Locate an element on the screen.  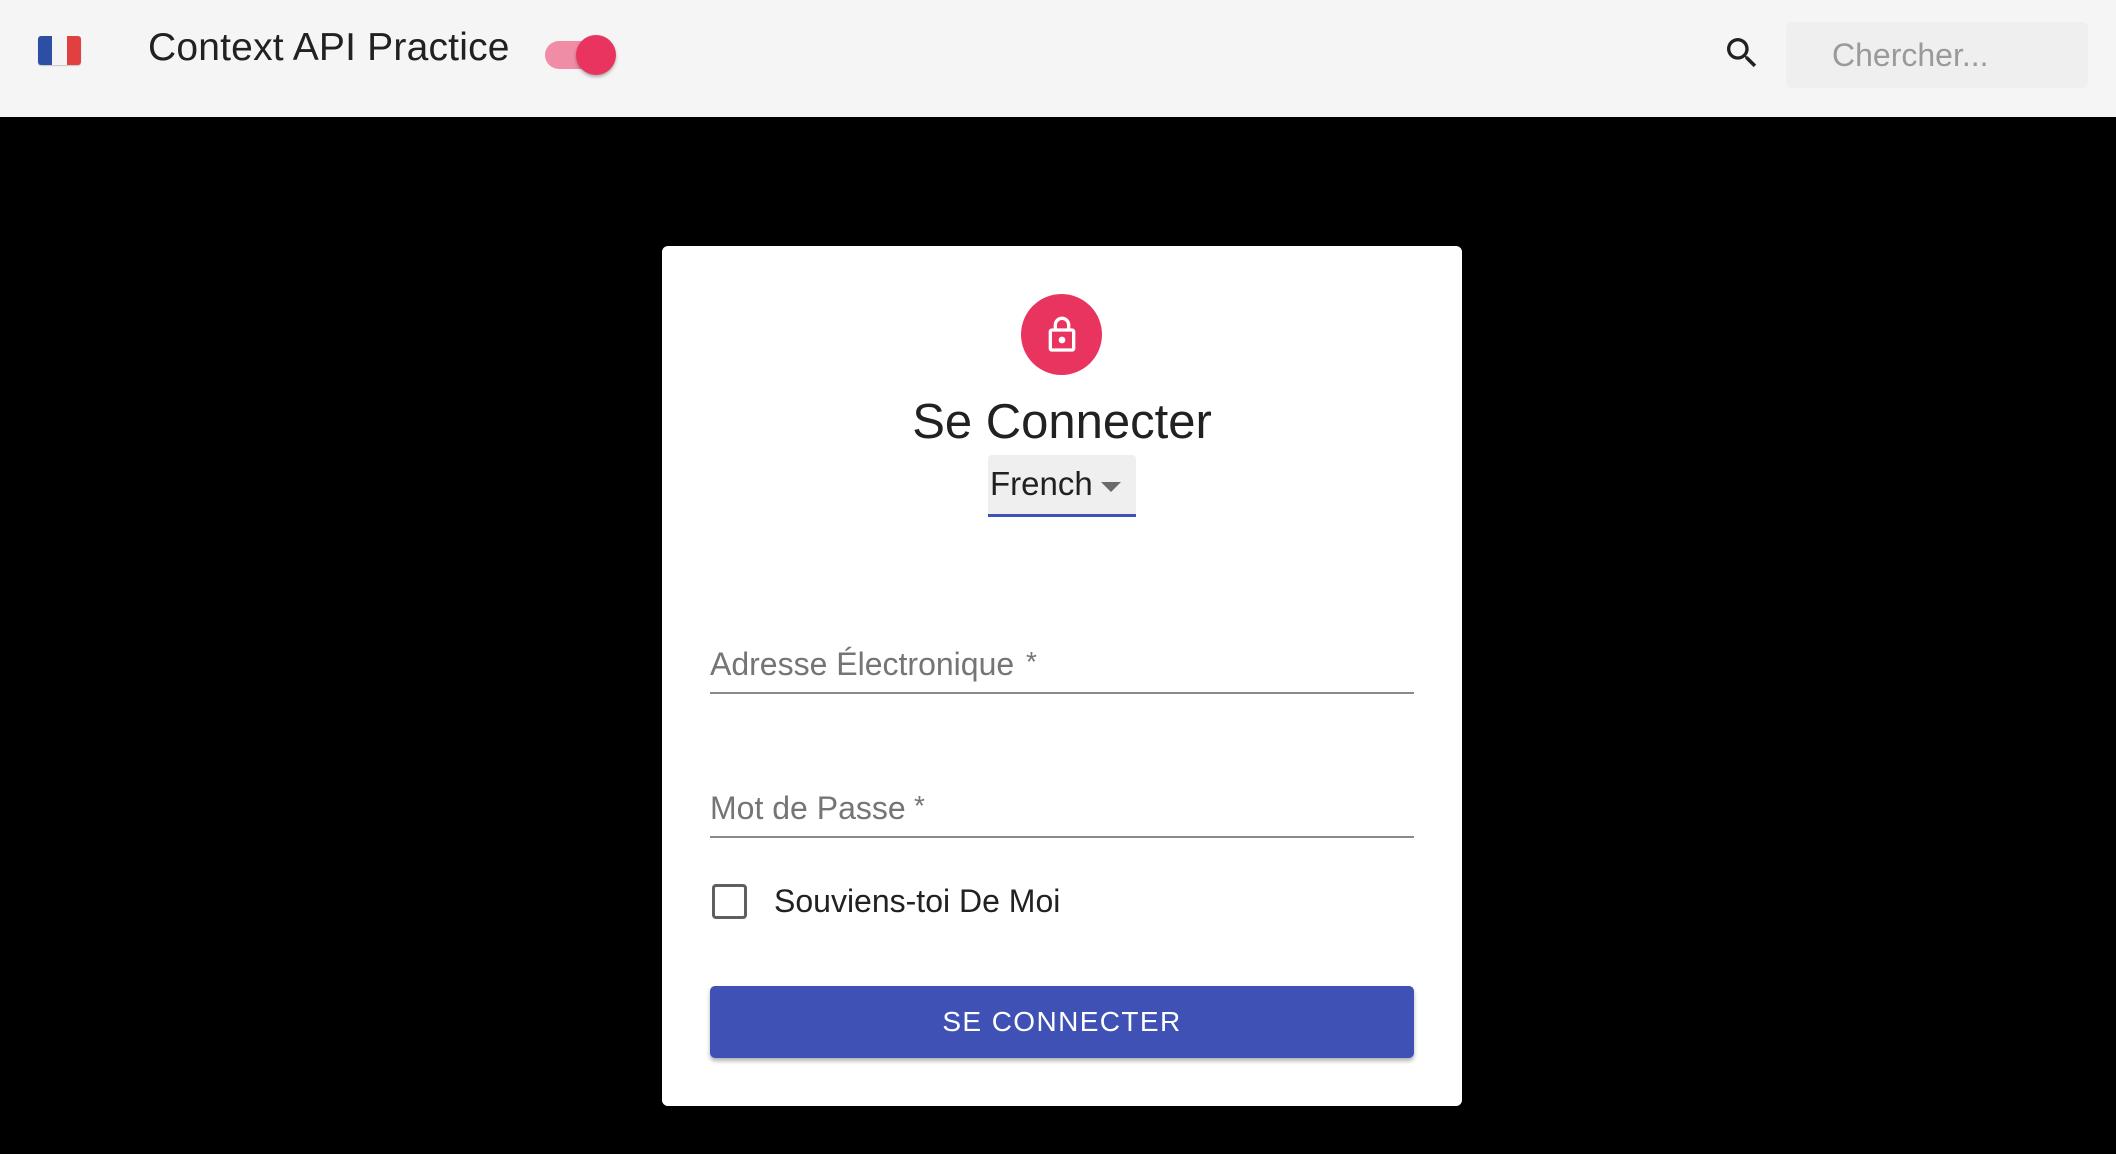
language-select: French is located at coordinates (1062, 486).